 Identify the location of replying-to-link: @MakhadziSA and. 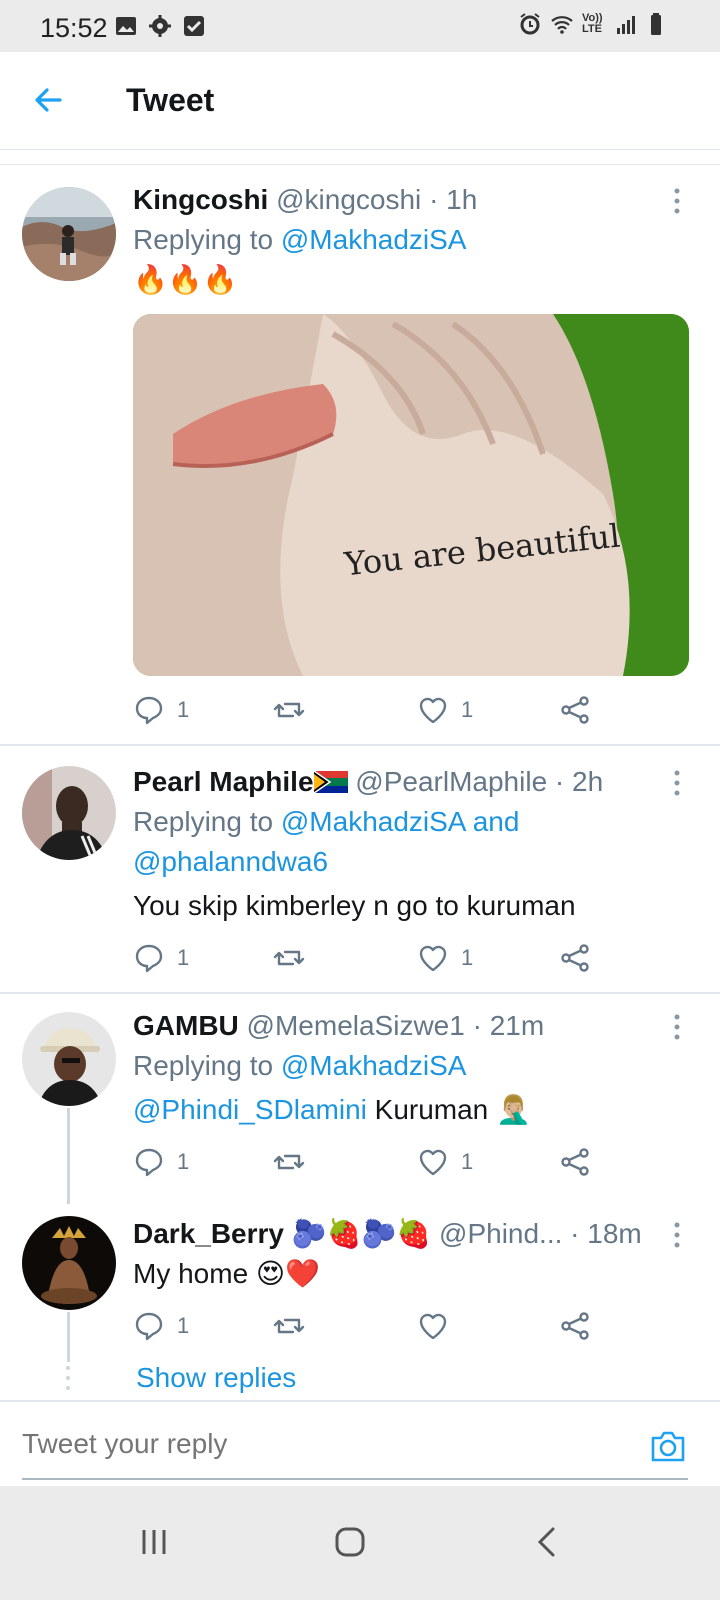
(400, 821).